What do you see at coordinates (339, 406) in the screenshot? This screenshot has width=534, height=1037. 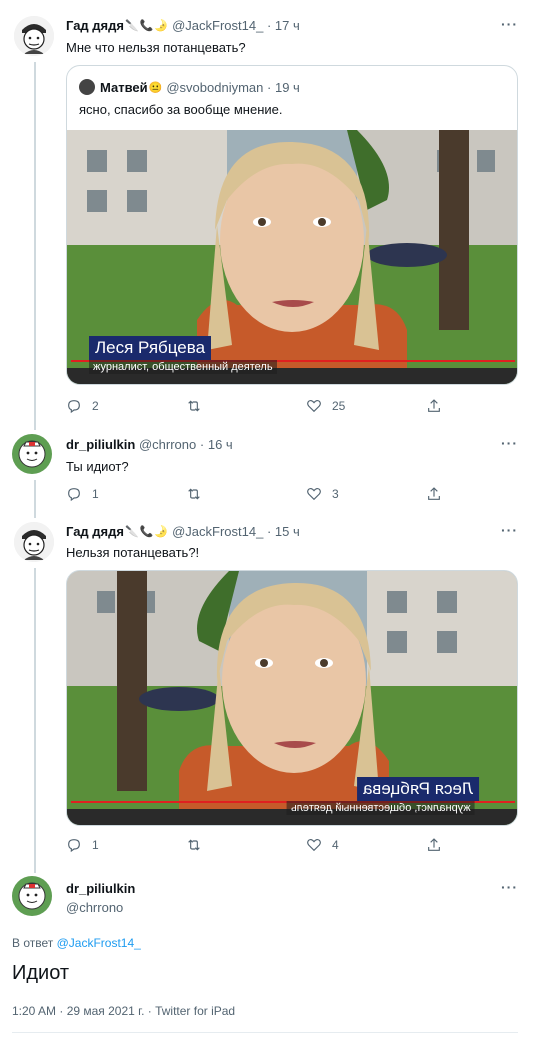 I see `like-count: 25` at bounding box center [339, 406].